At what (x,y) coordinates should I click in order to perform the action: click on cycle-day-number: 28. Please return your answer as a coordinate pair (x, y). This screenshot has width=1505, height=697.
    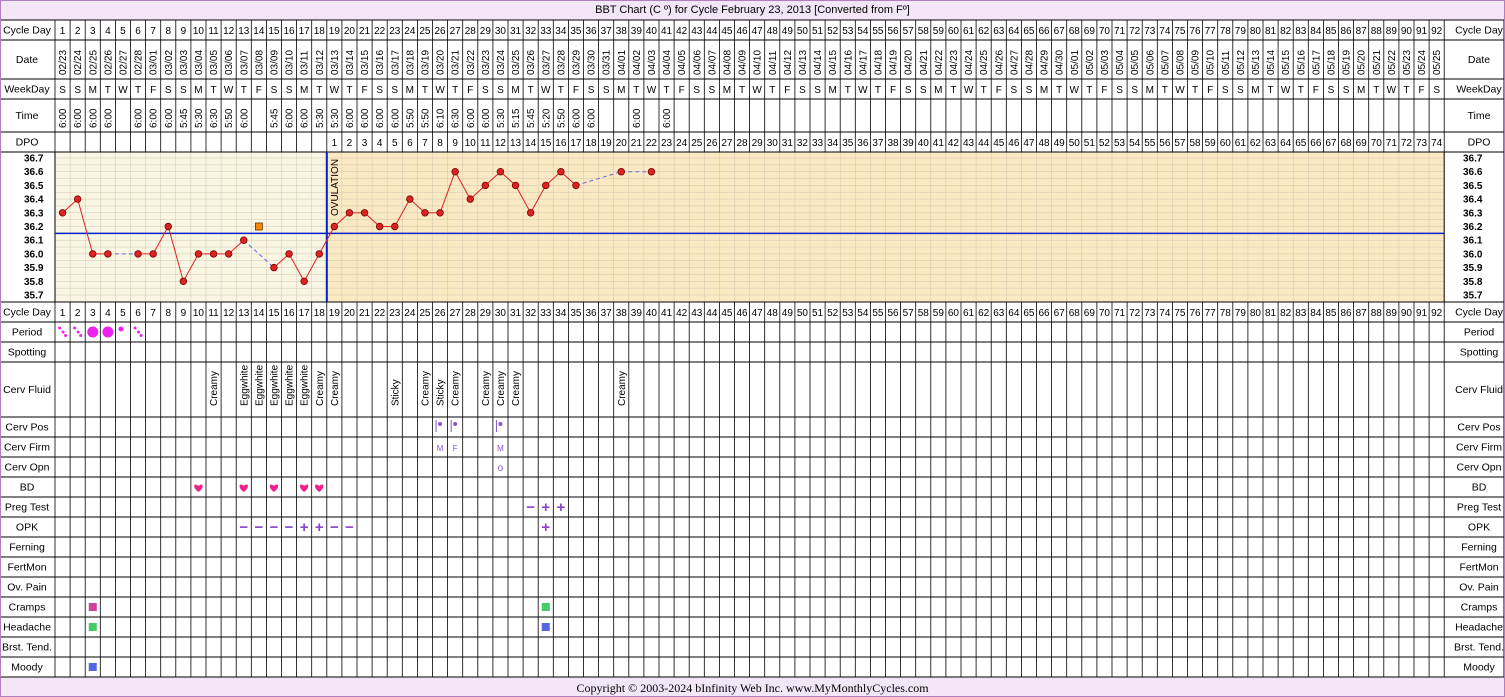
    Looking at the image, I should click on (471, 31).